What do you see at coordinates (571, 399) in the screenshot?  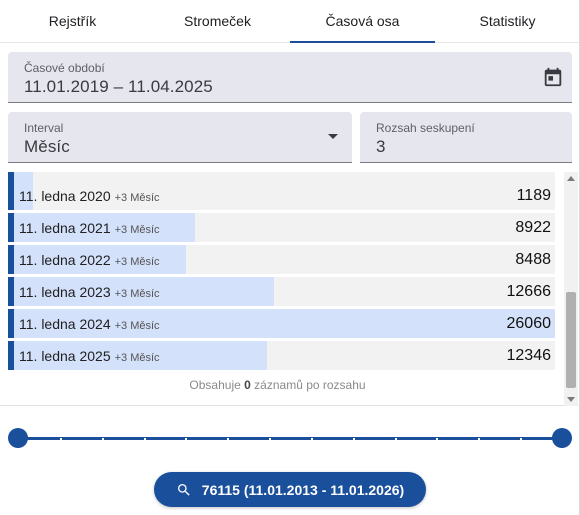 I see `scroll-down-arrow-icon` at bounding box center [571, 399].